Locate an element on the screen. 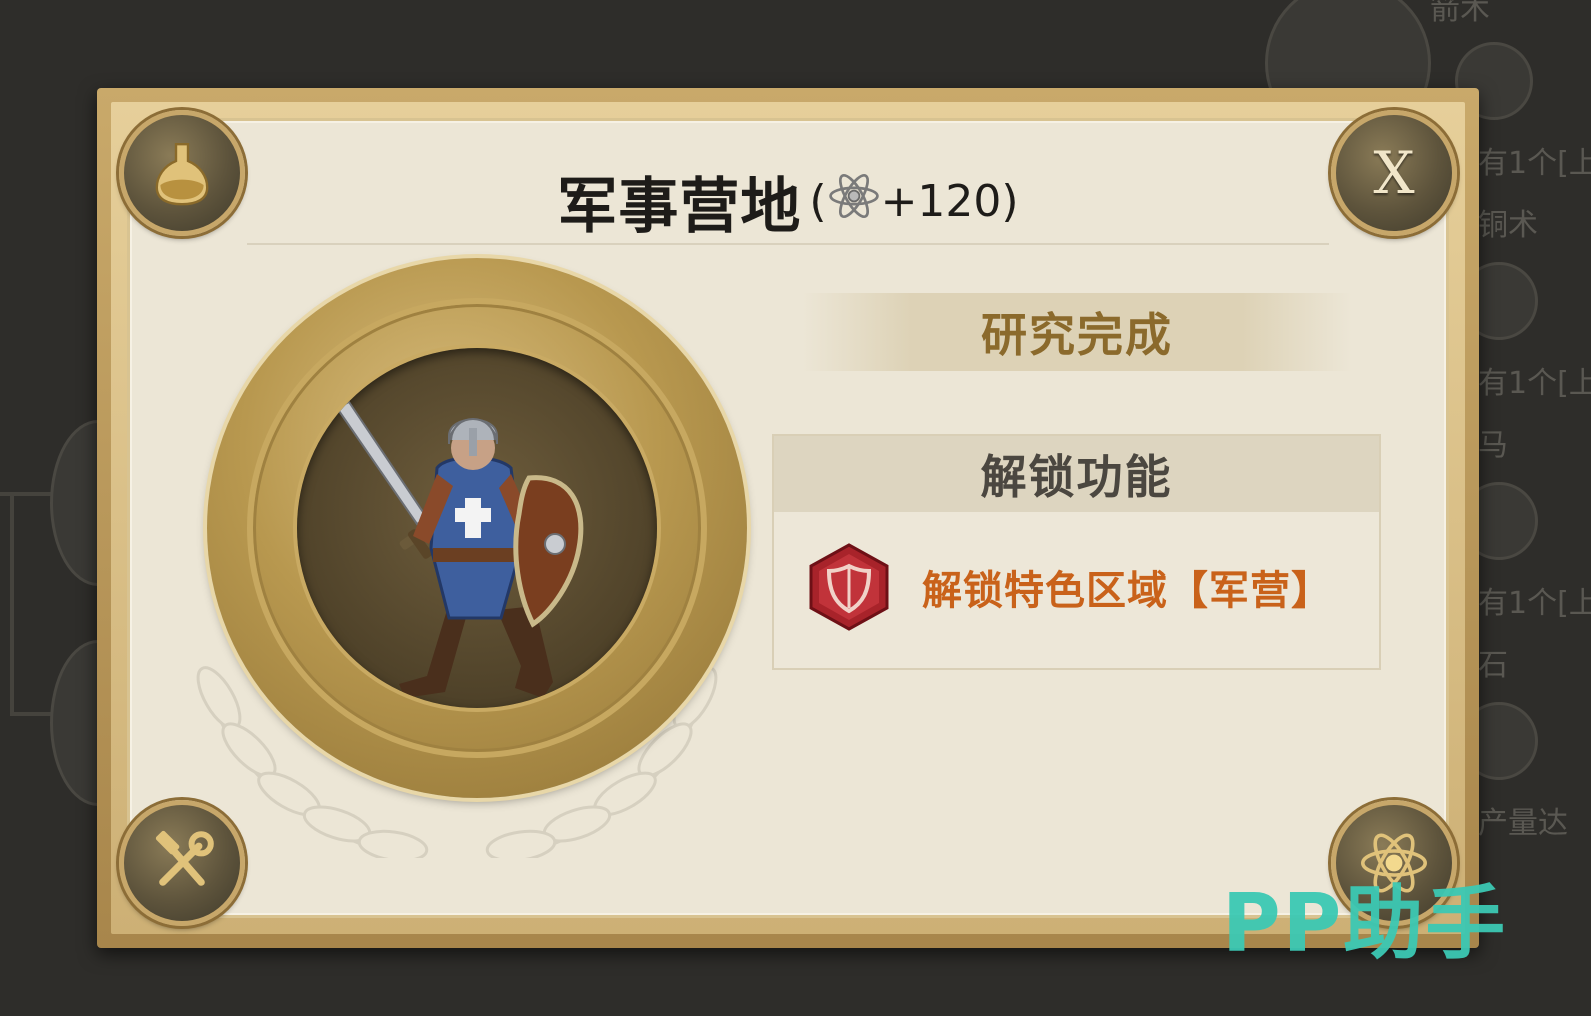 The width and height of the screenshot is (1591, 1016). research-status-banner: 研究完成 is located at coordinates (1077, 332).